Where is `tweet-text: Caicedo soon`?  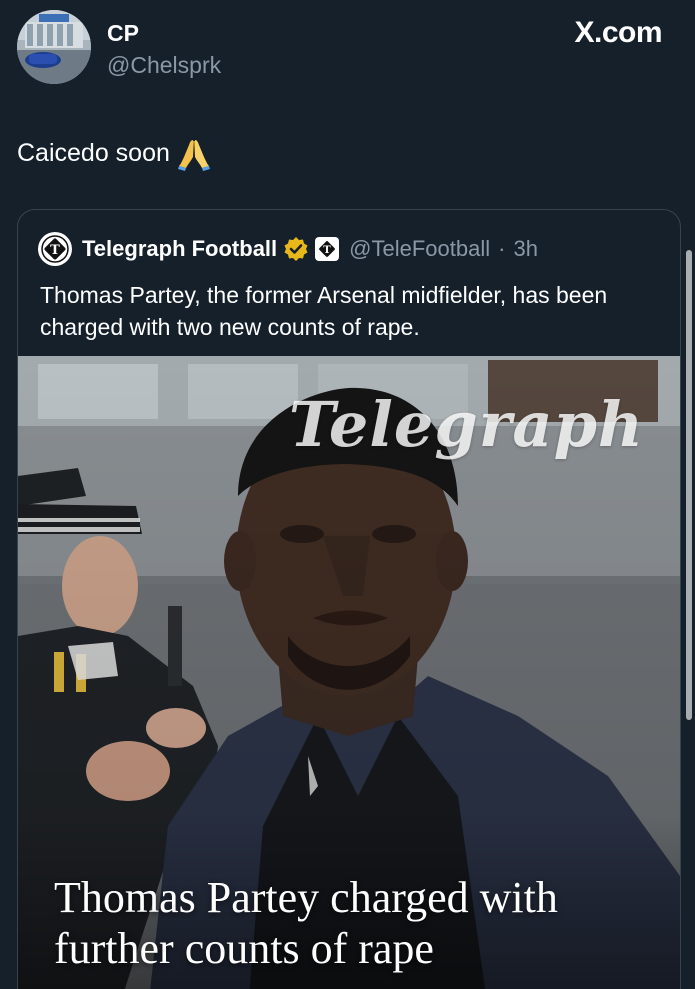 tweet-text: Caicedo soon is located at coordinates (114, 154).